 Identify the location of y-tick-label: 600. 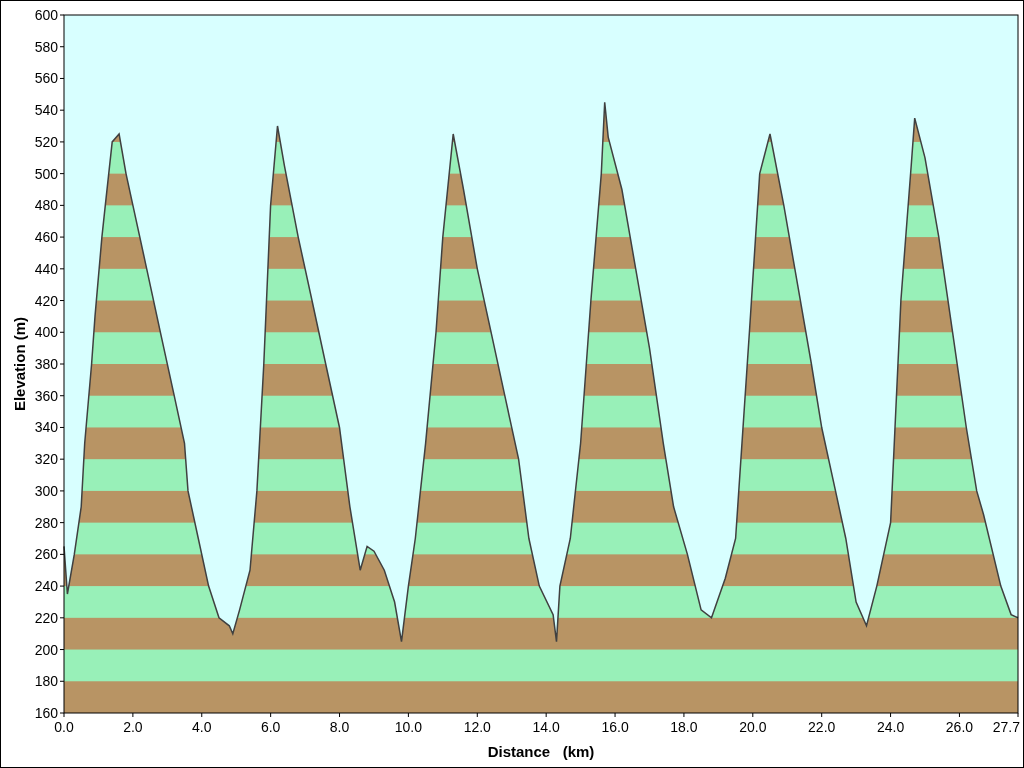
(46, 15).